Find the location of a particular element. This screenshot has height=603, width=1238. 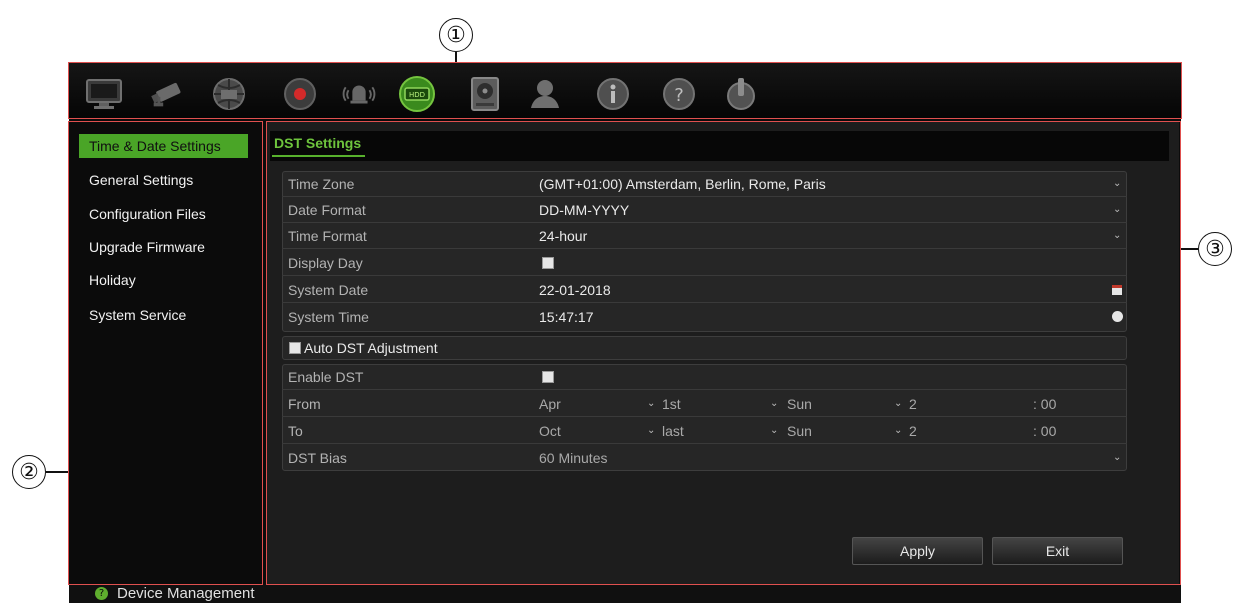

status-label: Device Management is located at coordinates (186, 593).